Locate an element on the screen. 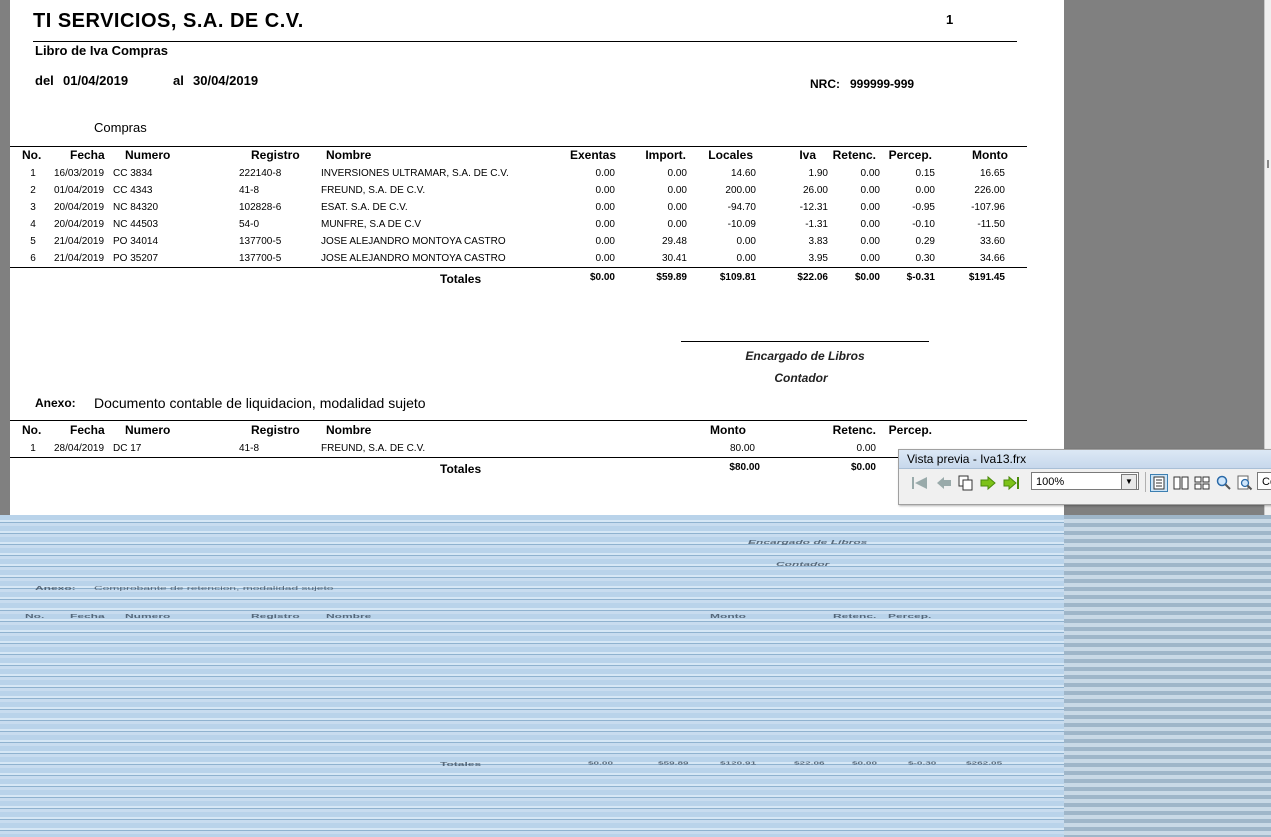 The image size is (1271, 837). table-cell: NC 44503 is located at coordinates (136, 224).